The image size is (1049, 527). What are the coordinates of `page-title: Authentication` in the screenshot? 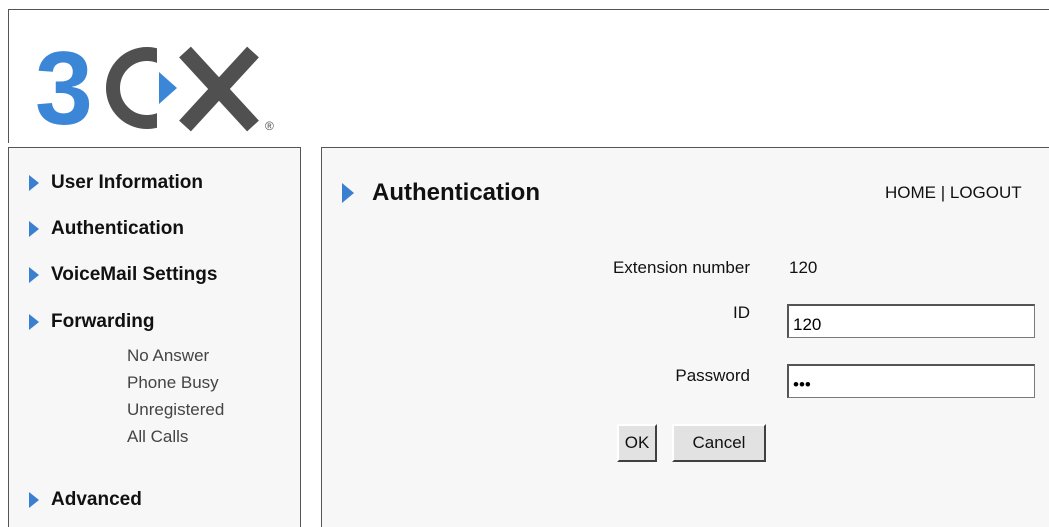 It's located at (441, 193).